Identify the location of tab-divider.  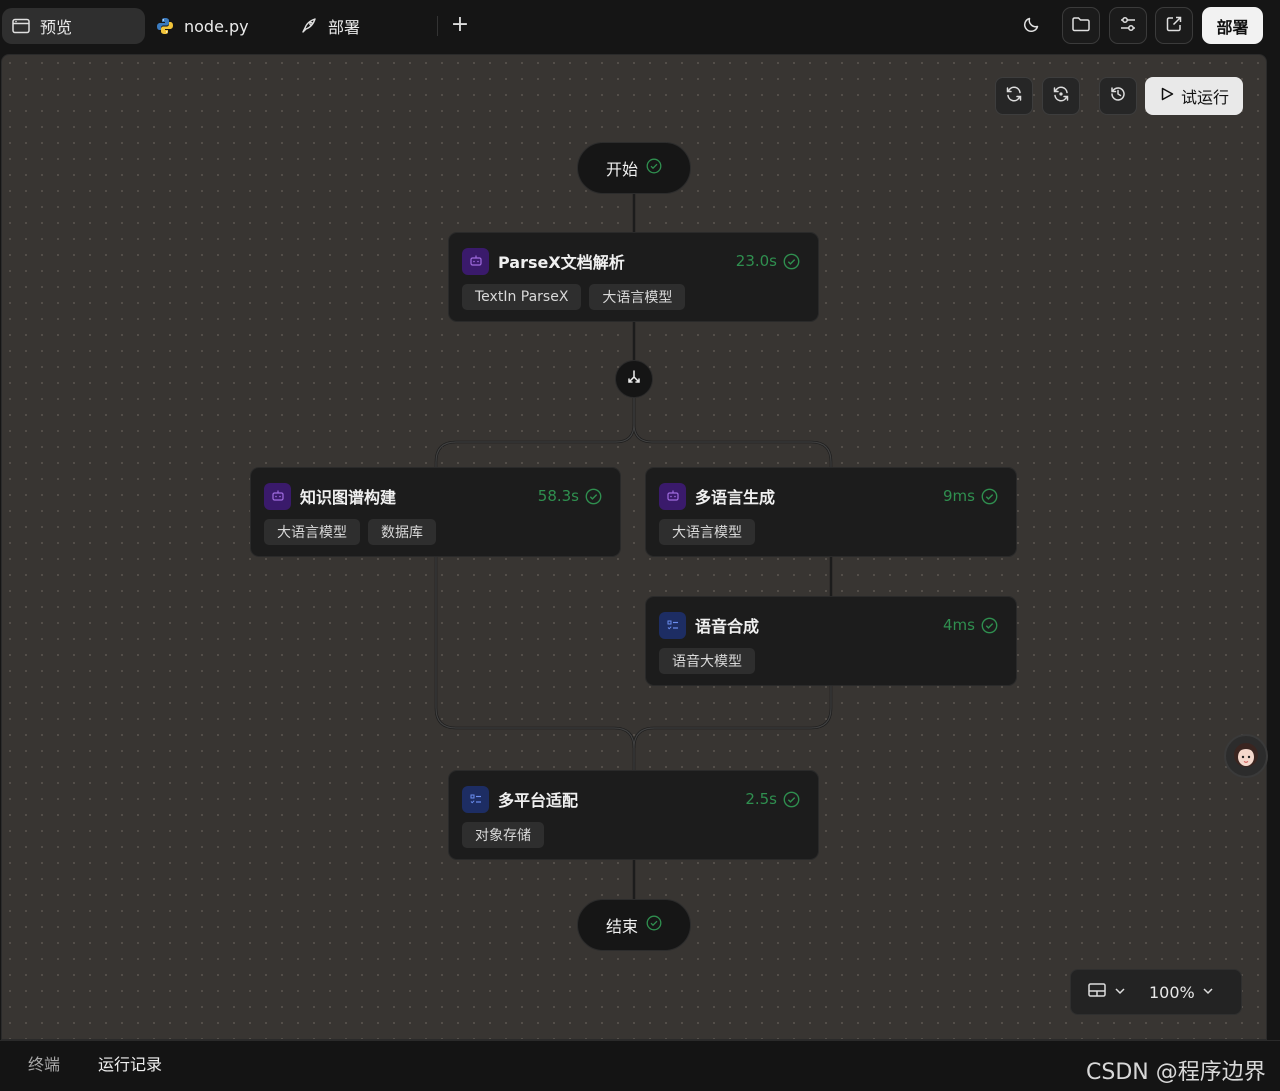
(437, 26).